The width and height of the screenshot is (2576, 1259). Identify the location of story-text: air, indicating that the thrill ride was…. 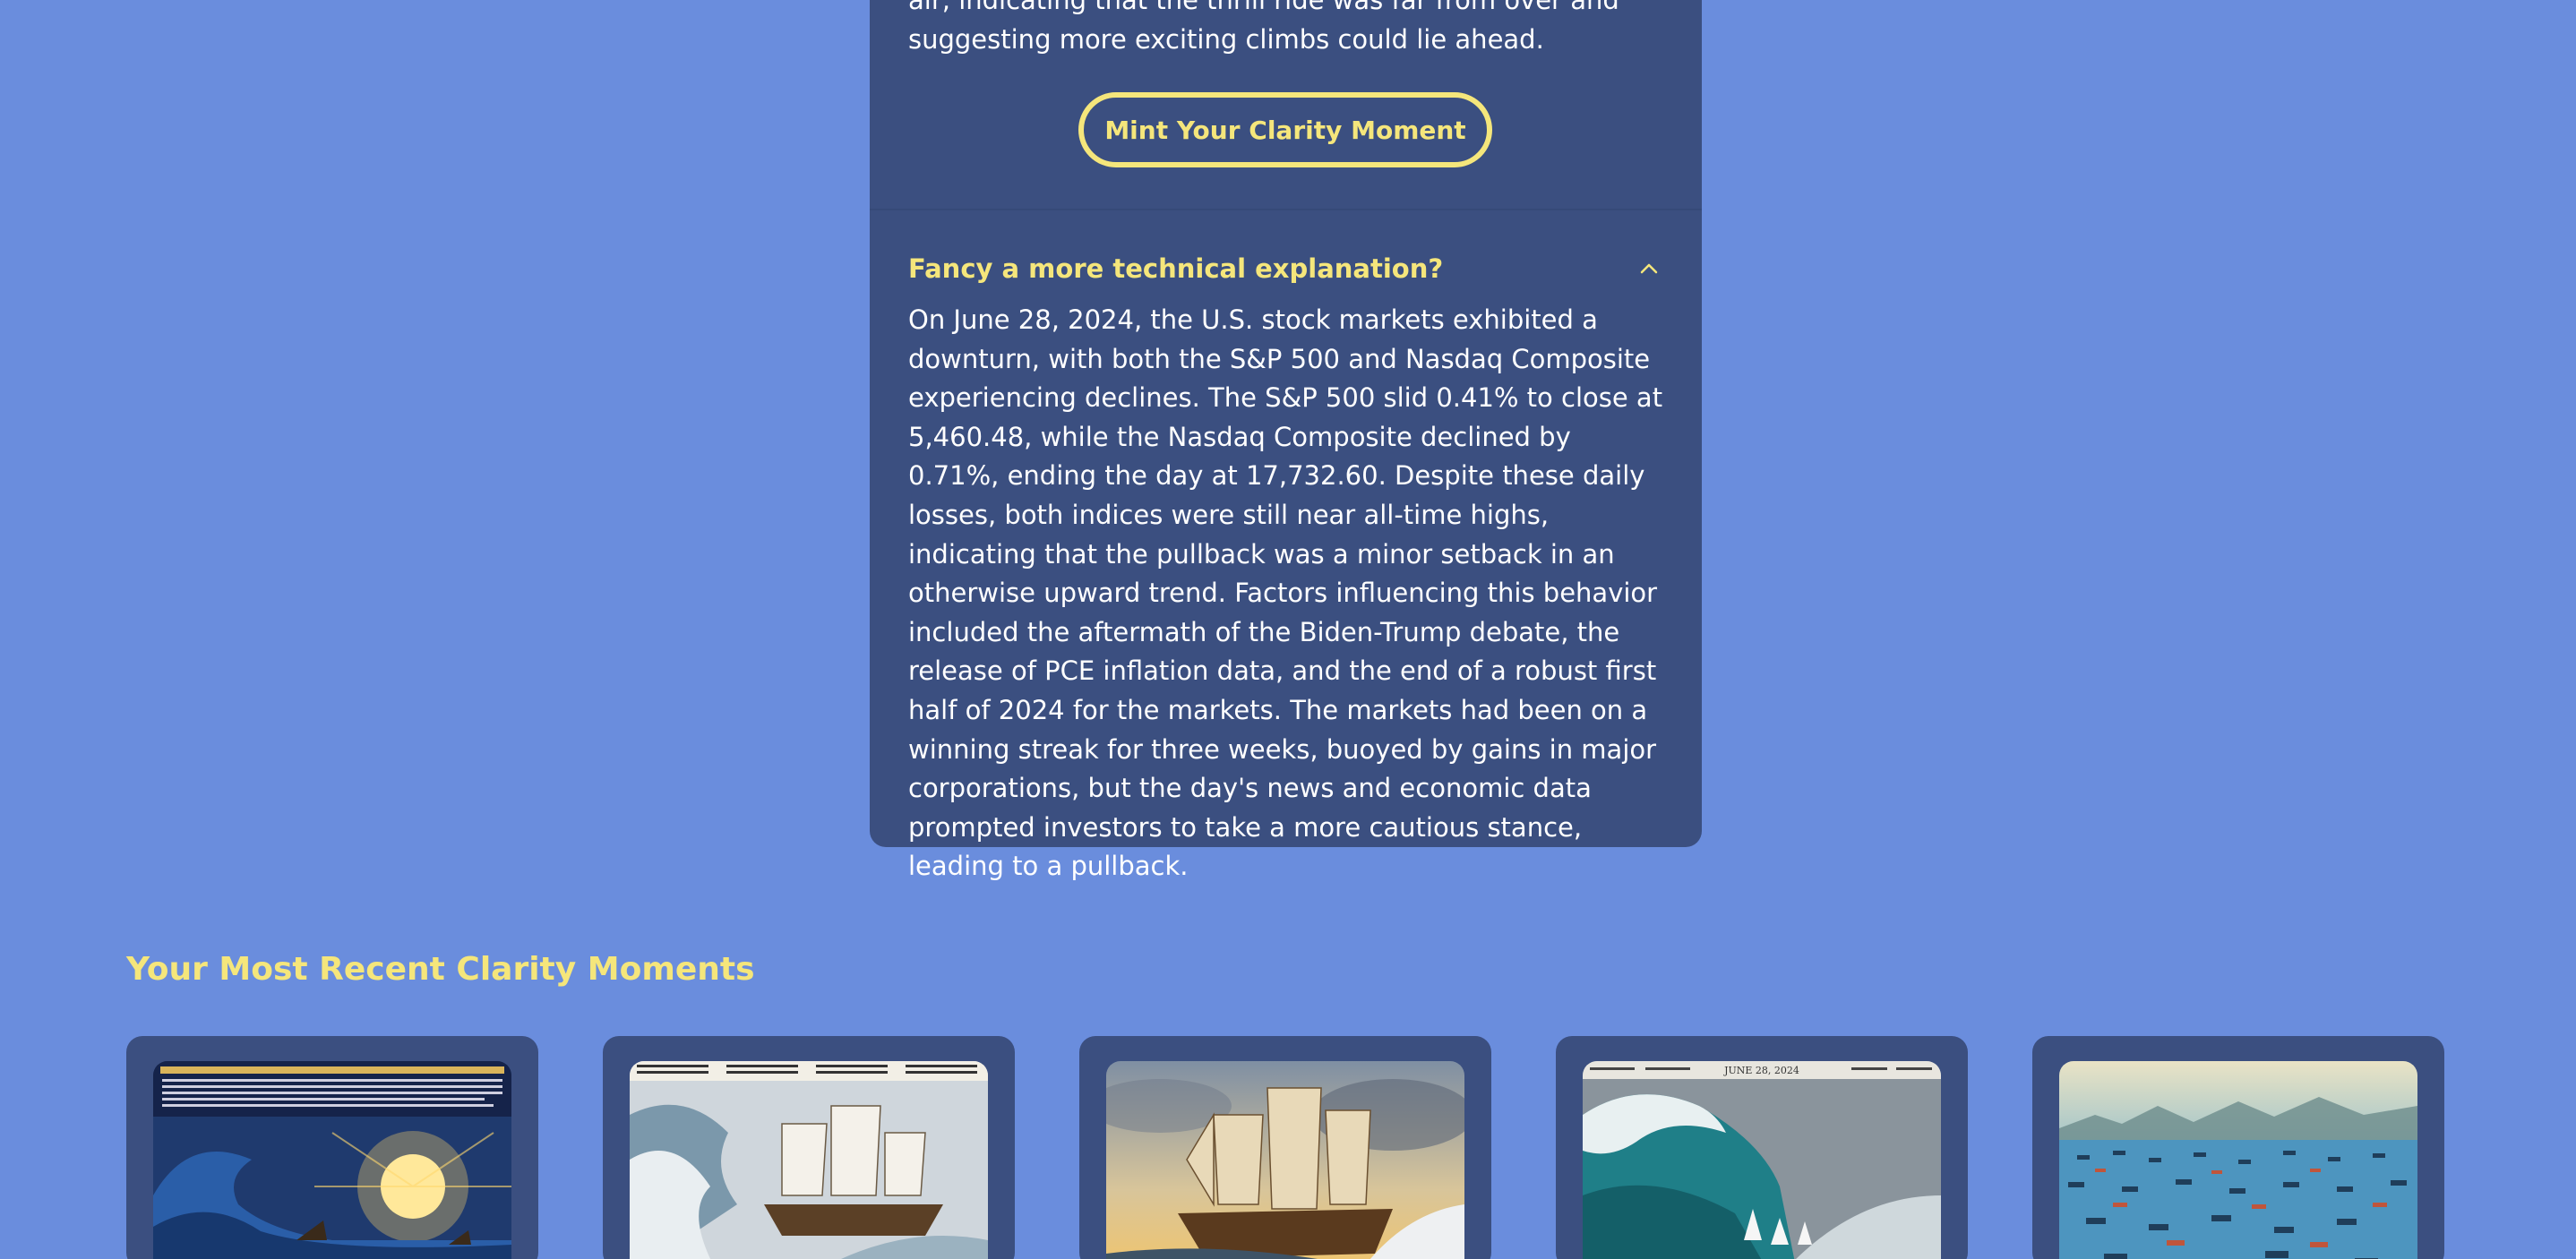
(1263, 27).